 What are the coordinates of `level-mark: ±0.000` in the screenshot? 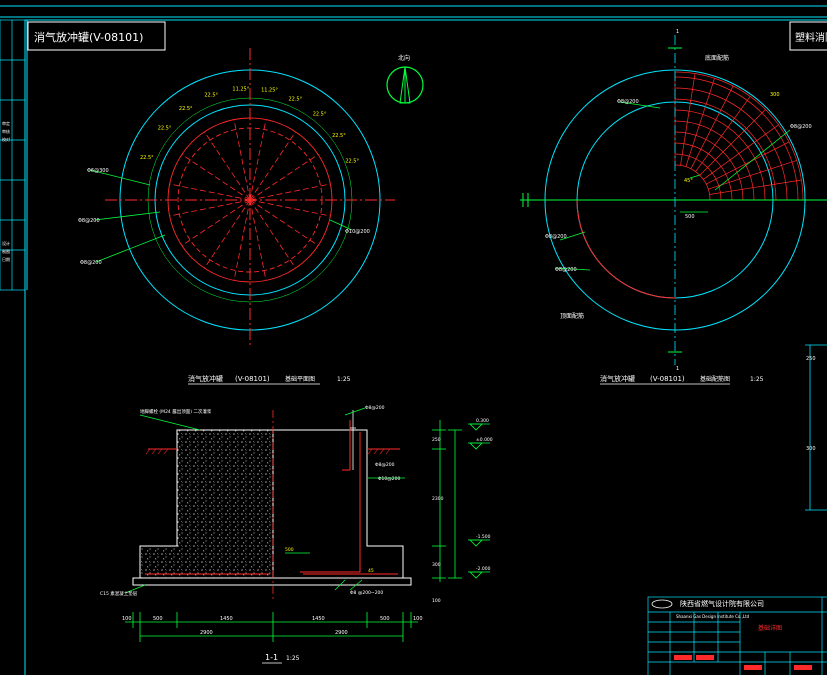 It's located at (484, 440).